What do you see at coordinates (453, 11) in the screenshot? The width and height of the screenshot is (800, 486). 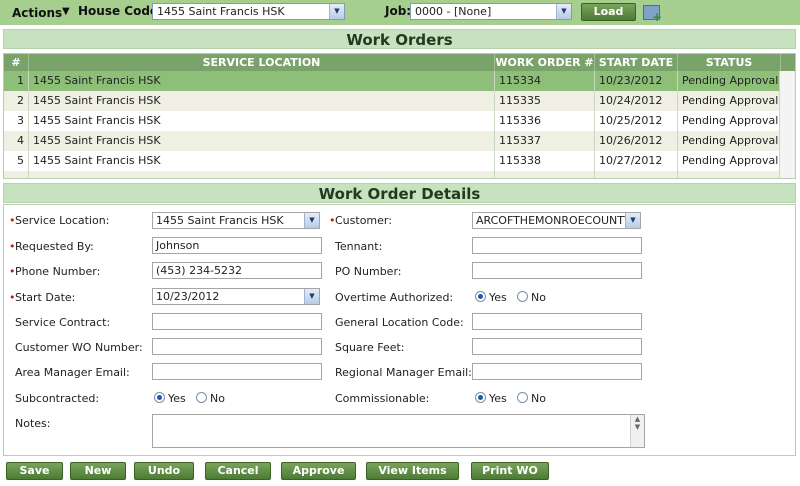 I see `job-value: 0000 - [None]` at bounding box center [453, 11].